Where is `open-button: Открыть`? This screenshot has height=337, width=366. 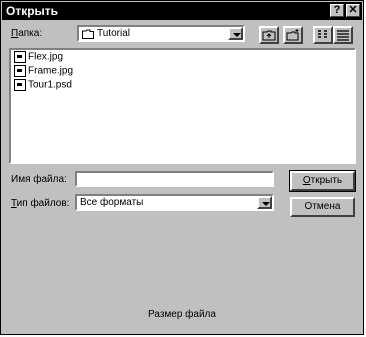 open-button: Открыть is located at coordinates (322, 181).